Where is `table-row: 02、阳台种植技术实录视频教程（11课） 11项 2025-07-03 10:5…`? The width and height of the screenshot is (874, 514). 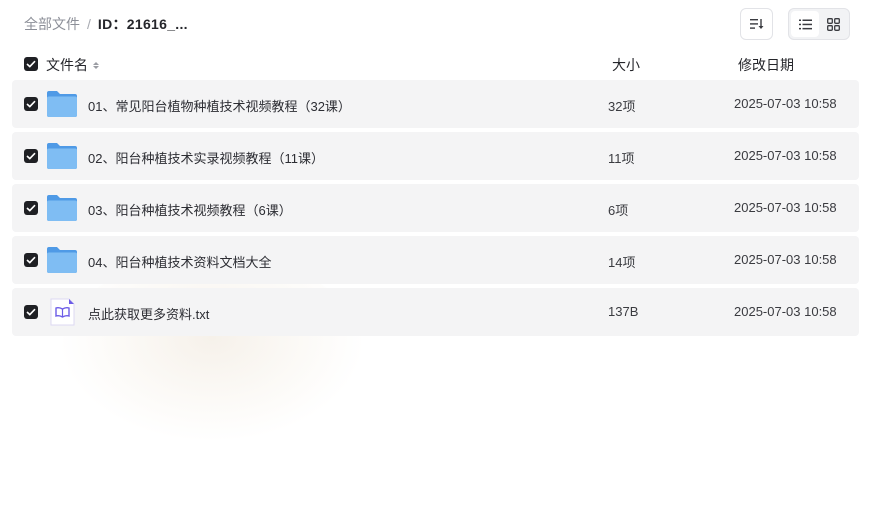
table-row: 02、阳台种植技术实录视频教程（11课） 11项 2025-07-03 10:5… is located at coordinates (435, 156).